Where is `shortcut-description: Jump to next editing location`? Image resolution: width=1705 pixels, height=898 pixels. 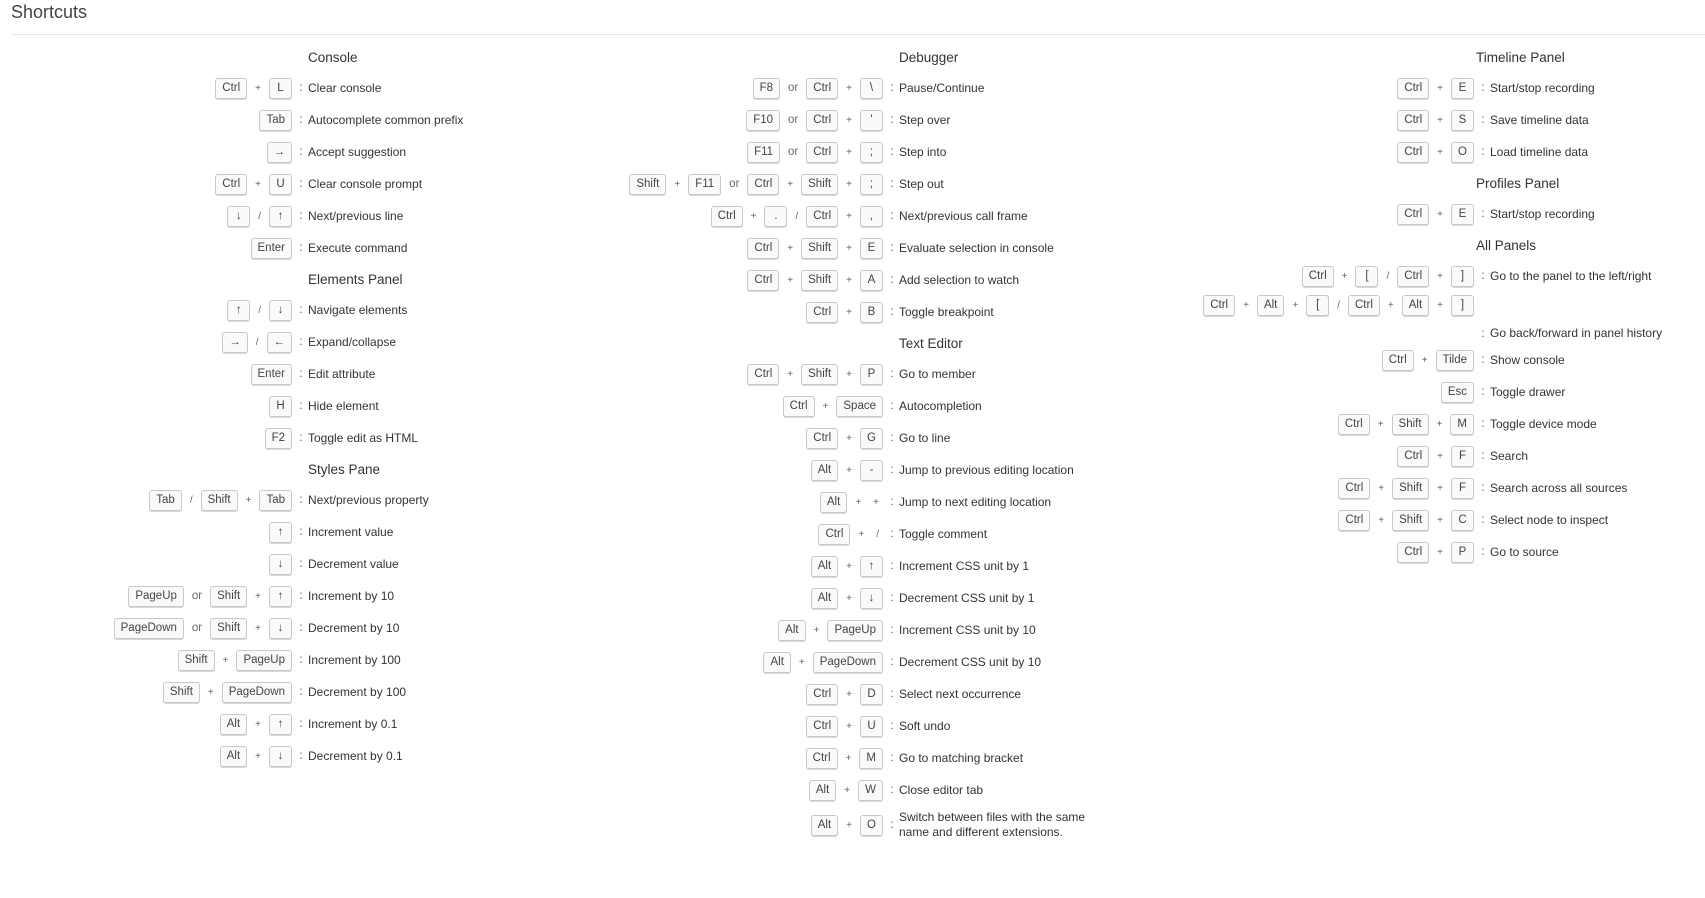 shortcut-description: Jump to next editing location is located at coordinates (975, 501).